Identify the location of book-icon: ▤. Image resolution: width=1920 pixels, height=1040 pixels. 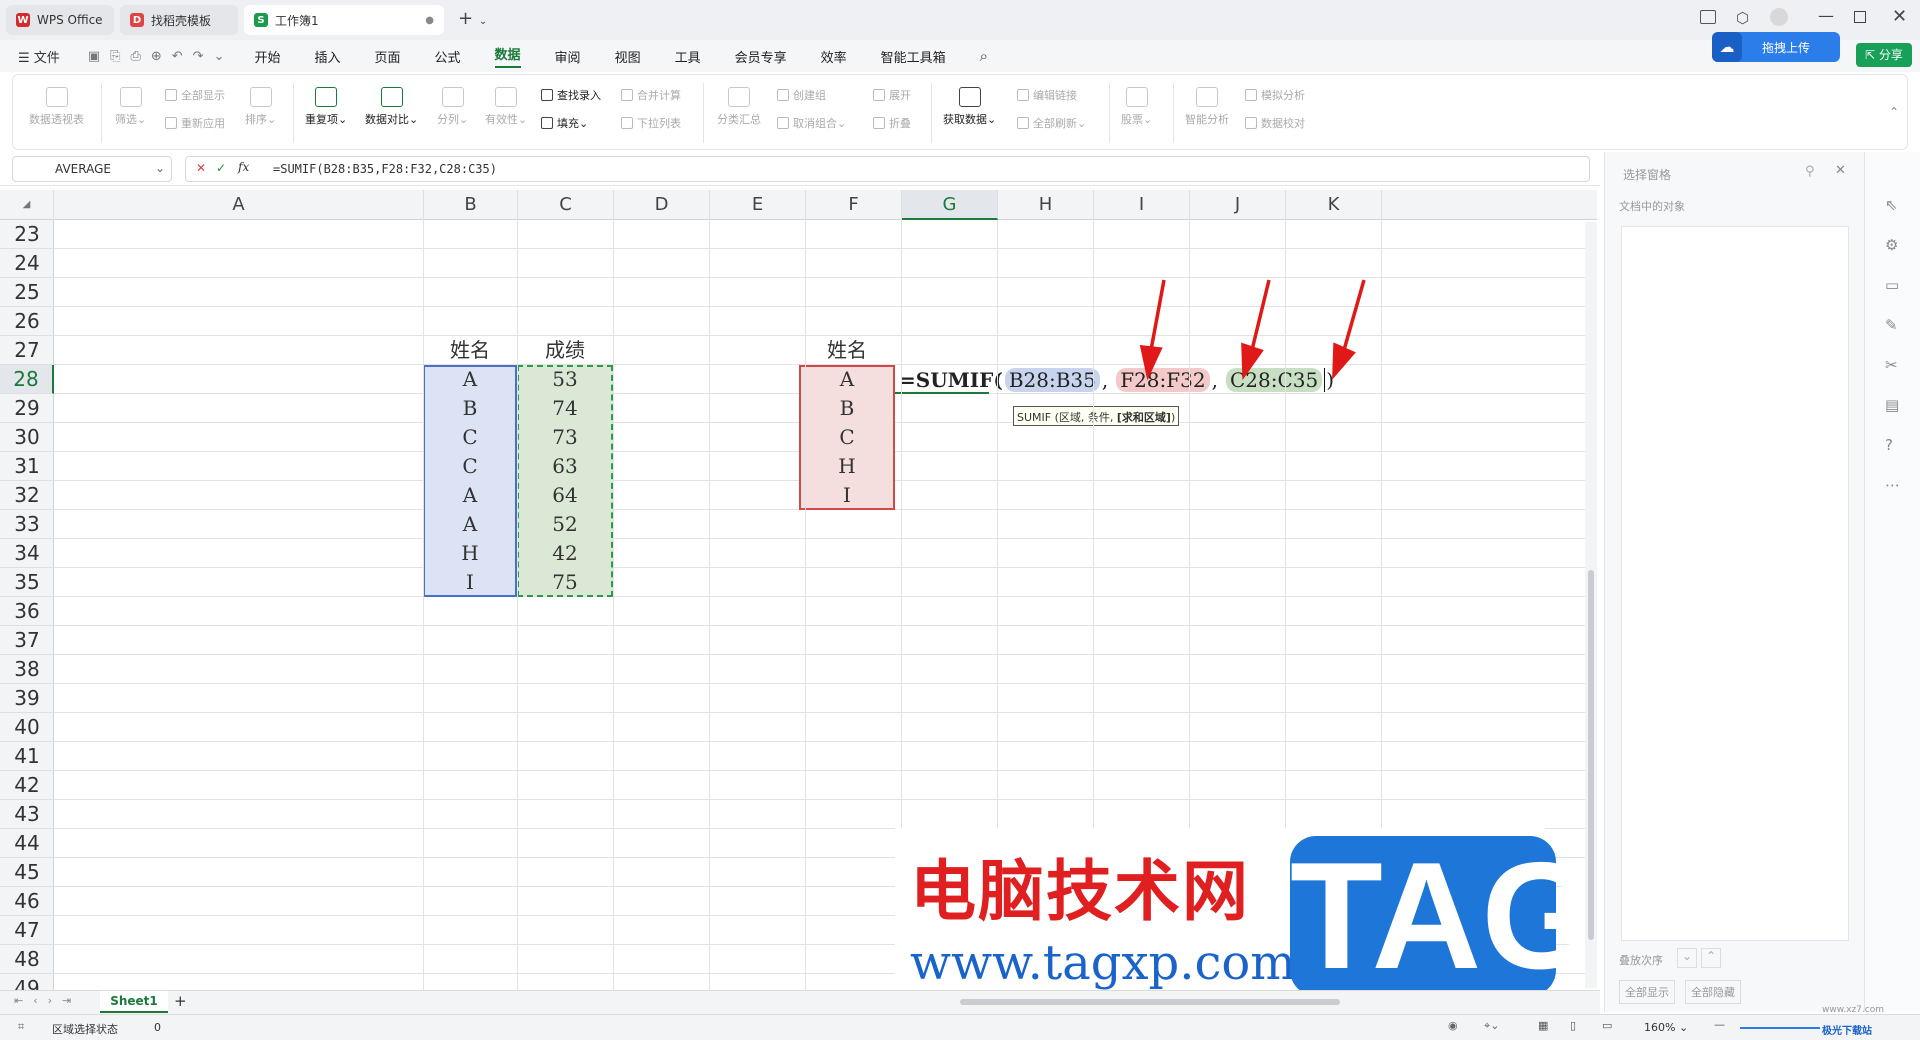
(1892, 405).